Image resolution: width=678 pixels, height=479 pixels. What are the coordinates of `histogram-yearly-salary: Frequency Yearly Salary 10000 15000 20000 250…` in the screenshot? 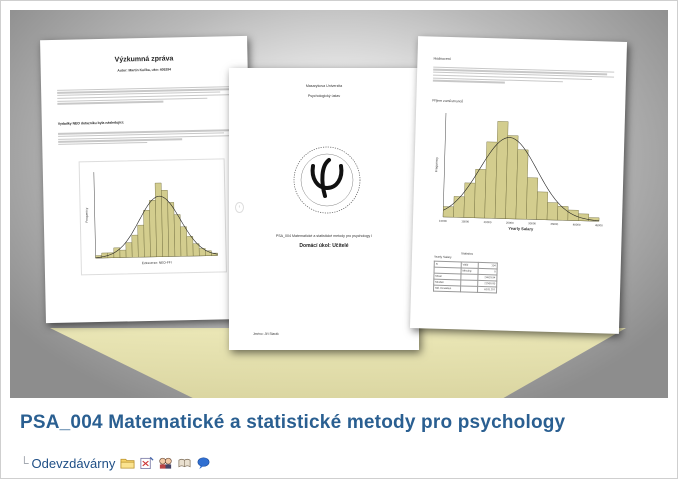 It's located at (518, 172).